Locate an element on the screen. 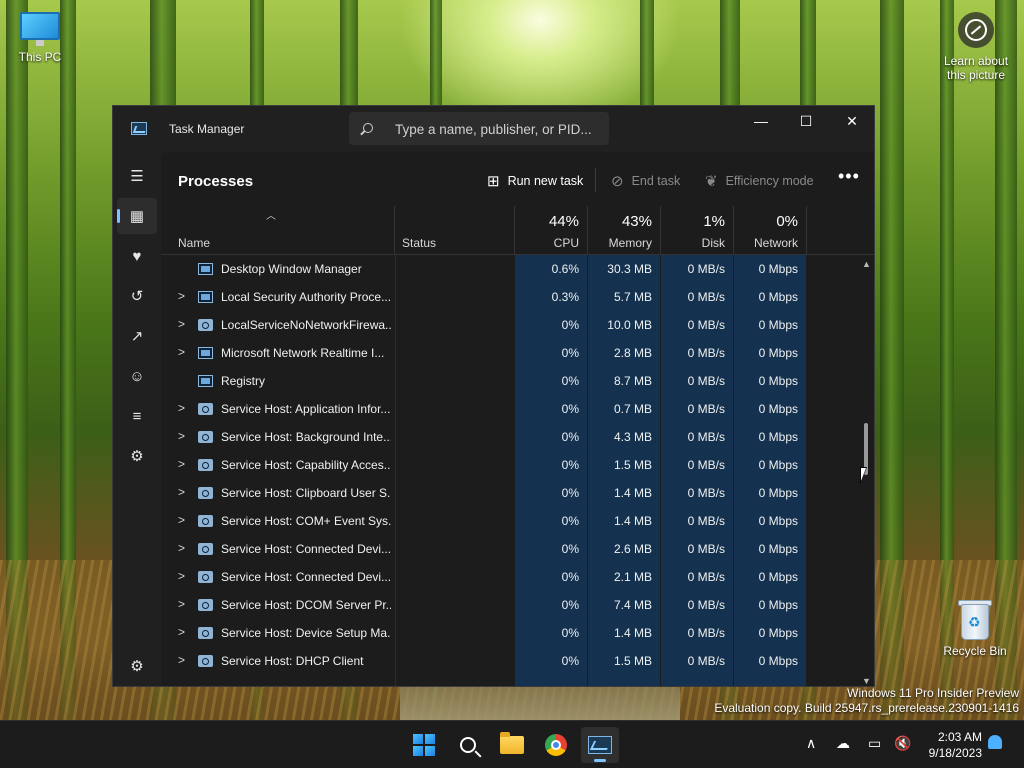 The height and width of the screenshot is (768, 1024). column-header-status: Status is located at coordinates (455, 230).